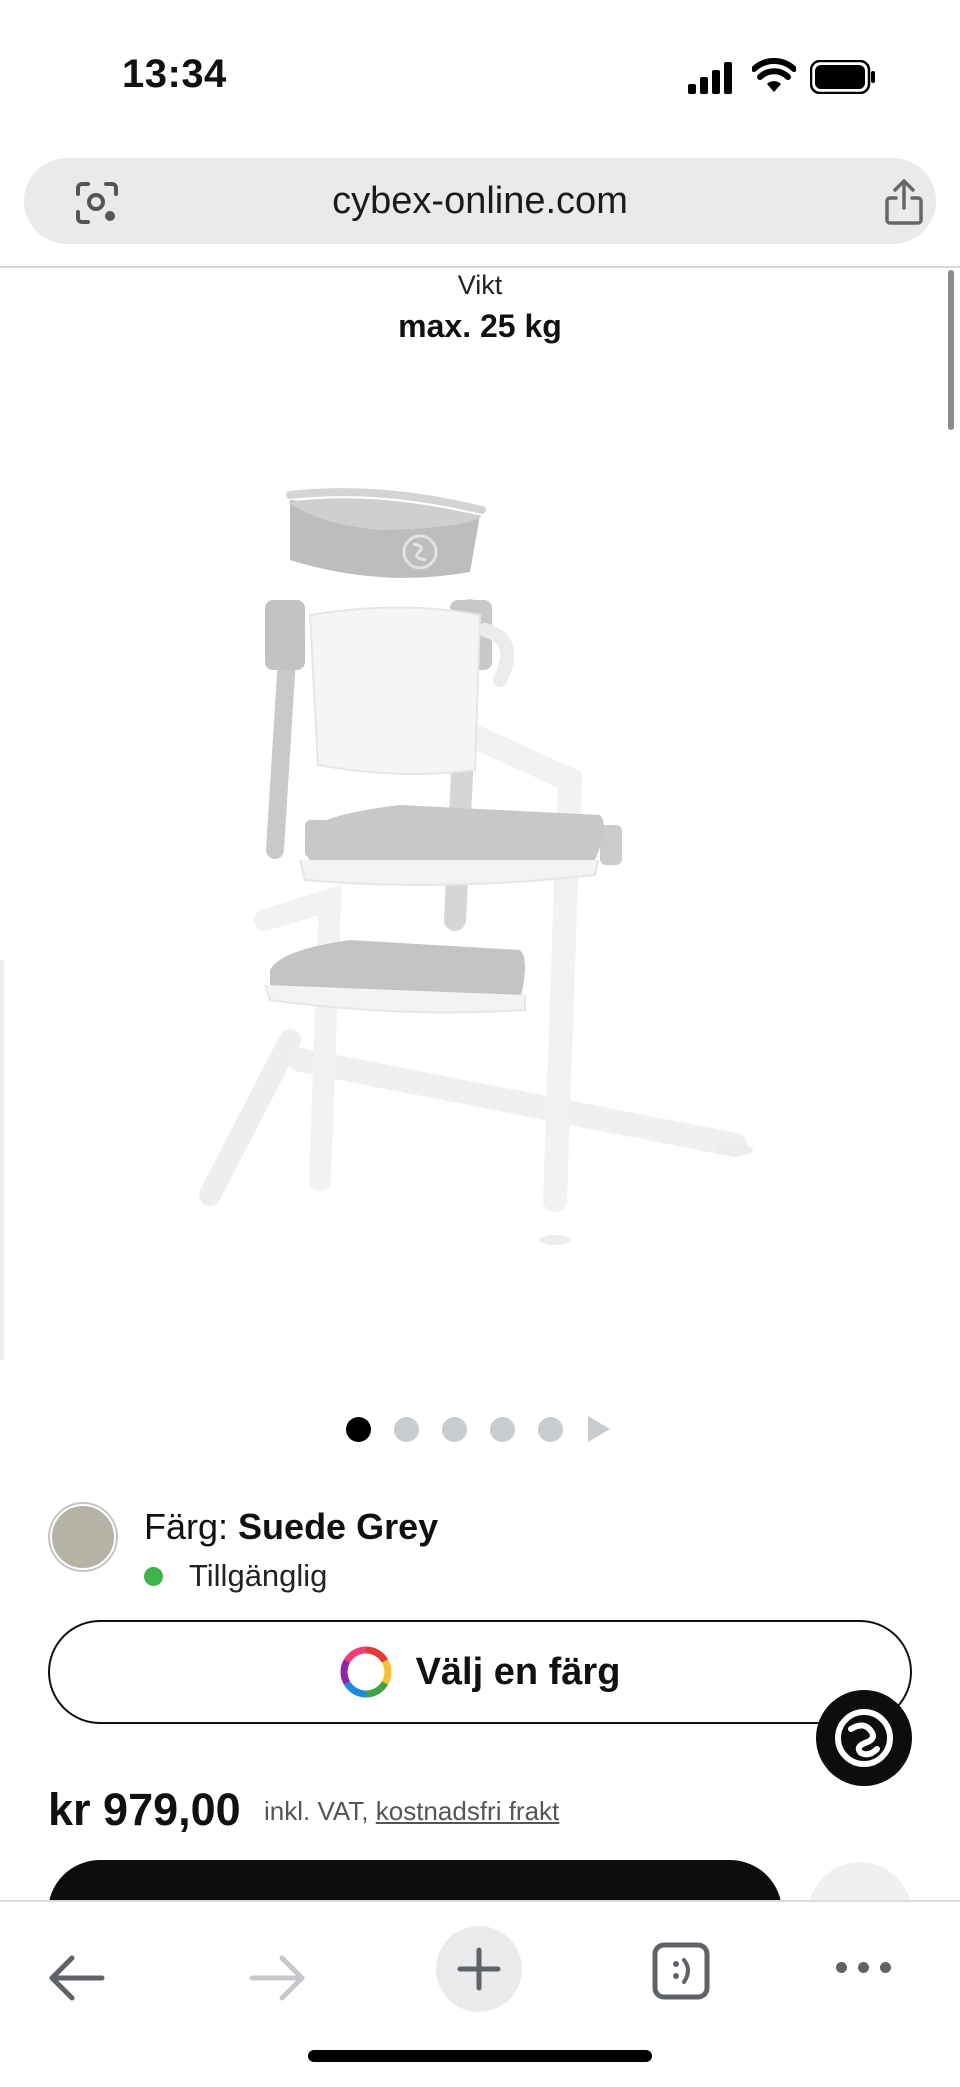  Describe the element at coordinates (681, 1971) in the screenshot. I see `tabs-icon` at that location.